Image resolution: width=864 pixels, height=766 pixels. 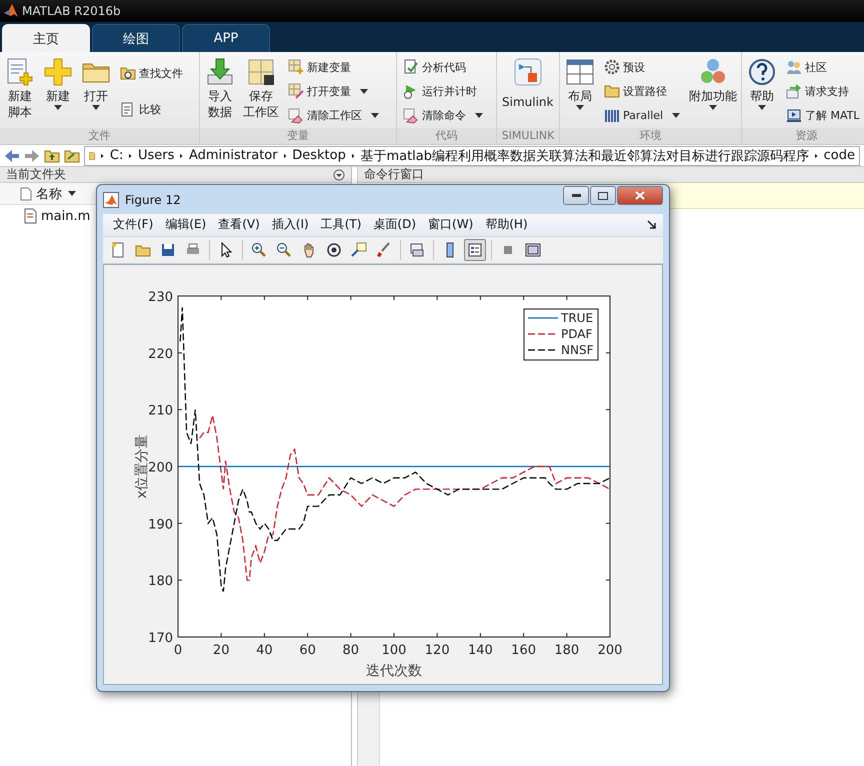 I want to click on menu-item: 桌面(D), so click(x=394, y=225).